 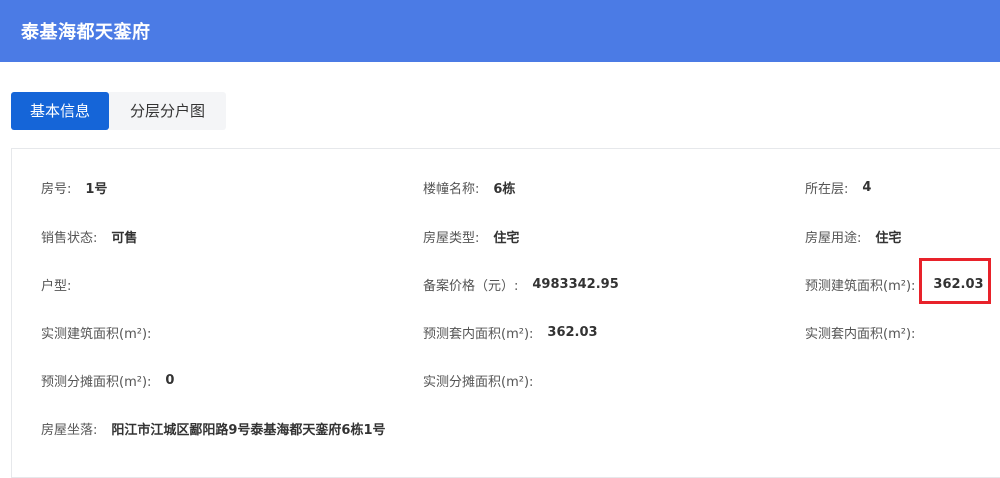 I want to click on field-label: 房屋类型:, so click(x=451, y=238).